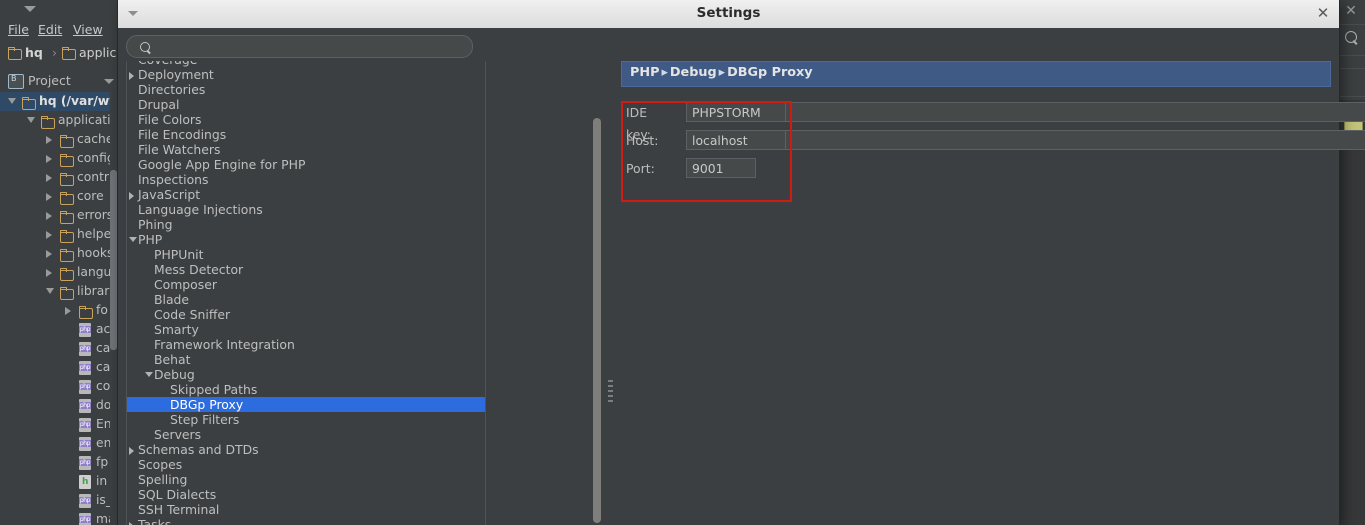 The width and height of the screenshot is (1365, 525). What do you see at coordinates (89, 52) in the screenshot?
I see `breadcrumb-child: applic` at bounding box center [89, 52].